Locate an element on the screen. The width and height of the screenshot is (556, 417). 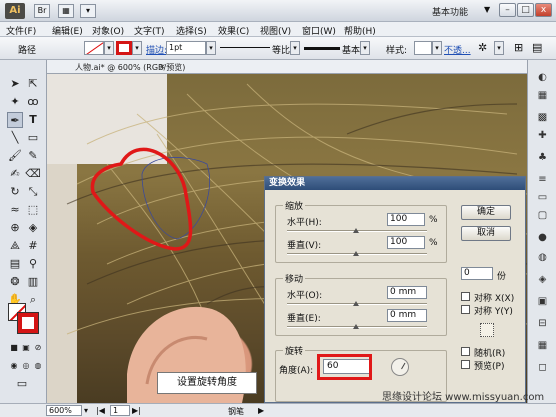
symbols-panel-icon: ♣ is located at coordinates (542, 157).